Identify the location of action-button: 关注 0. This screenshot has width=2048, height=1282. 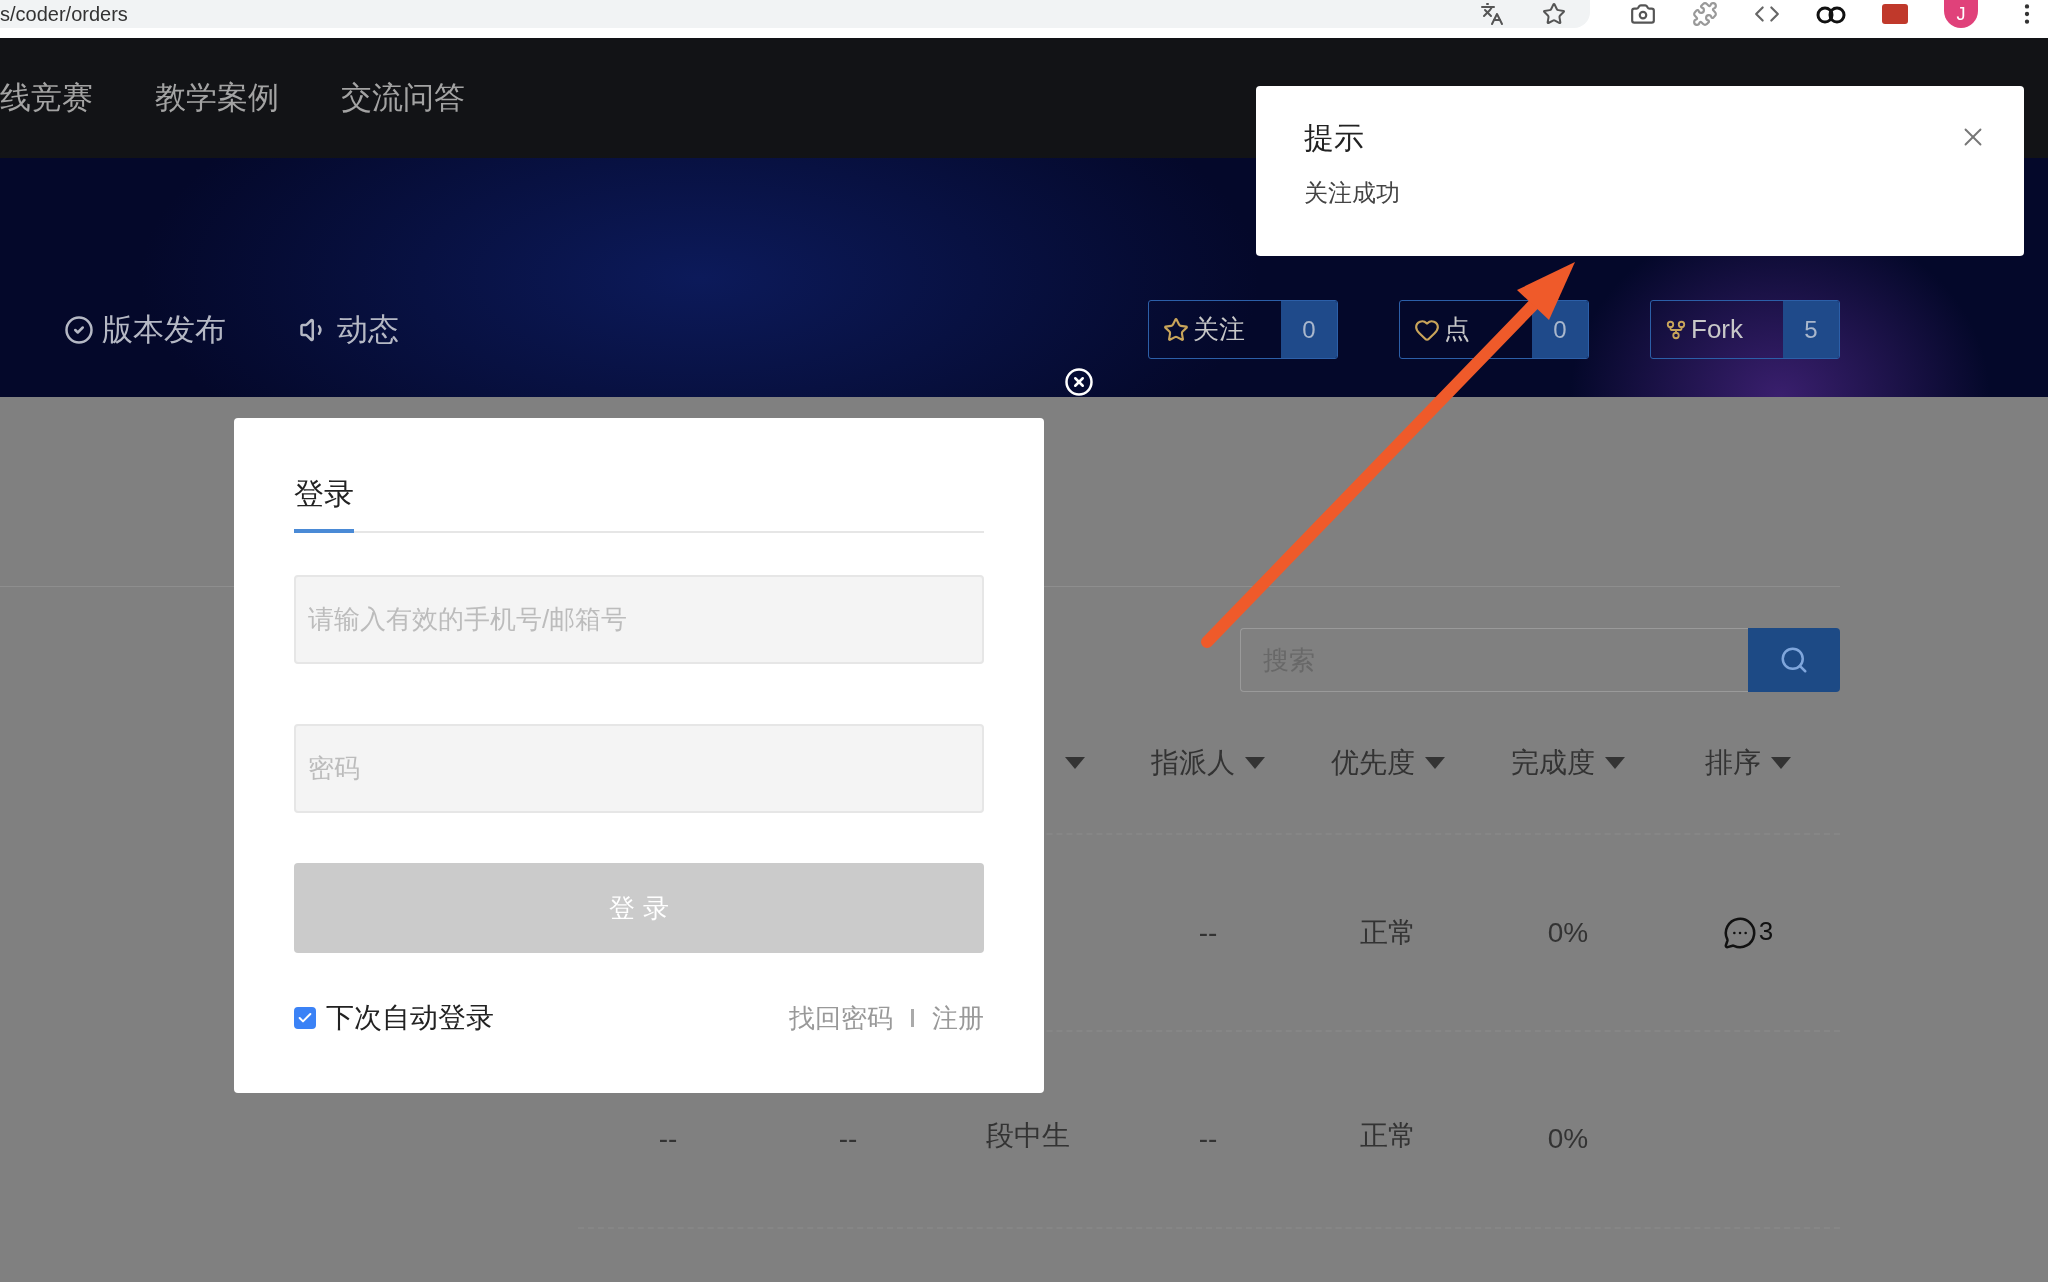
(1243, 329).